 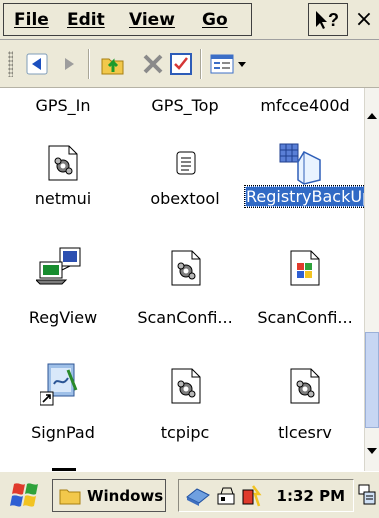 I want to click on file-item-label: mfcce400d, so click(x=305, y=106).